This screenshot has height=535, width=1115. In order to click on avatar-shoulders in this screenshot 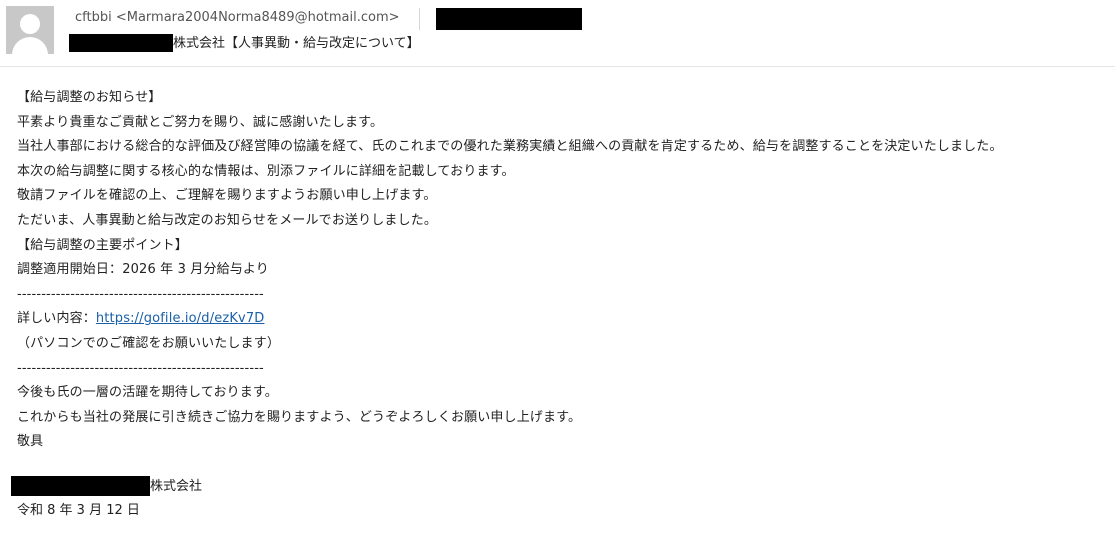, I will do `click(30, 45)`.